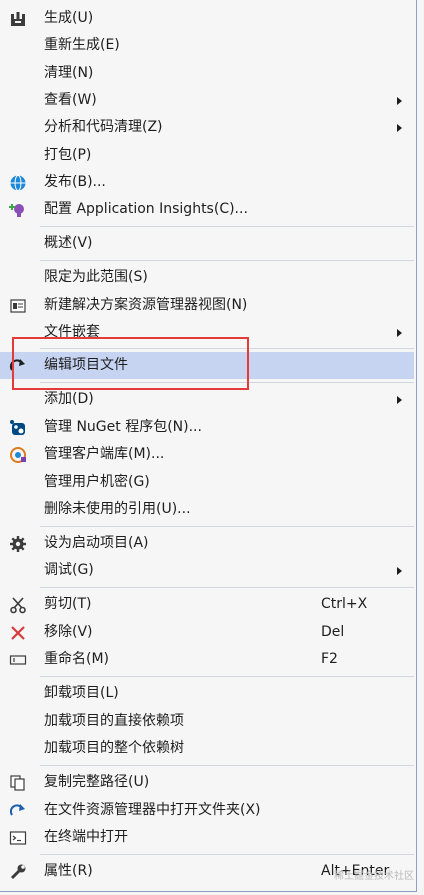 The image size is (424, 895). What do you see at coordinates (146, 305) in the screenshot?
I see `menu-label: 新建解决方案资源管理器视图(N)` at bounding box center [146, 305].